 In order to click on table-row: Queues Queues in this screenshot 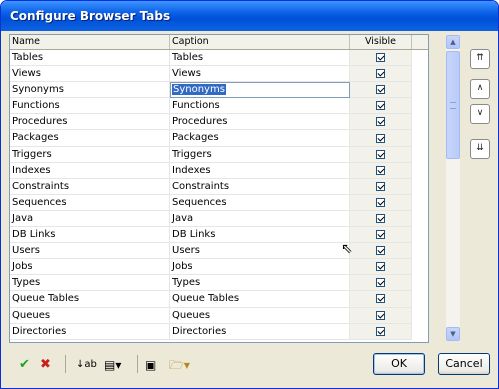, I will do `click(219, 315)`.